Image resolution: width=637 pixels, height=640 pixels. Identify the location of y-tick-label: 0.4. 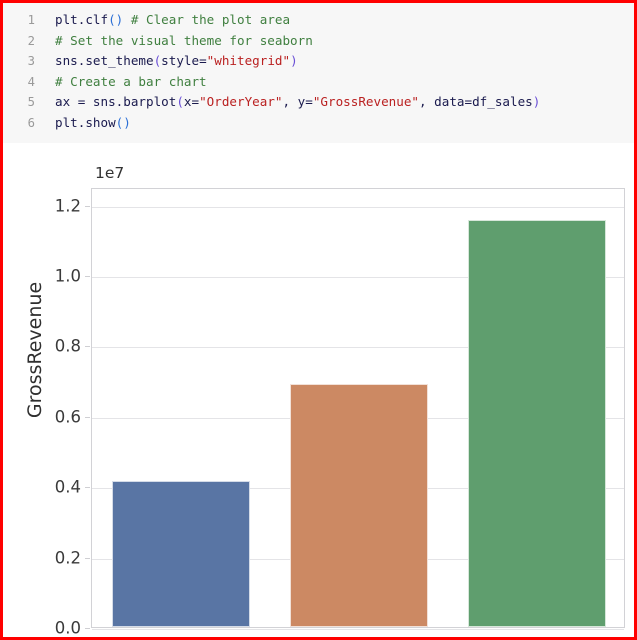
(67, 487).